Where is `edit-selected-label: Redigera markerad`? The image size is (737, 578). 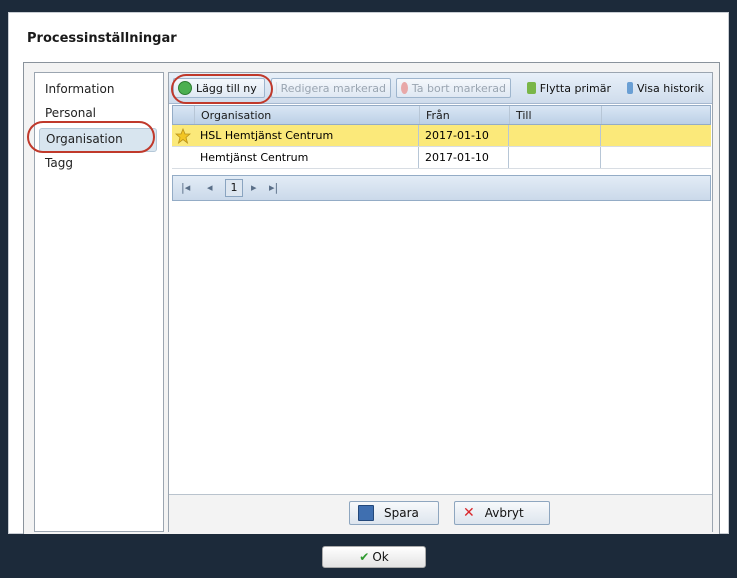
edit-selected-label: Redigera markerad is located at coordinates (333, 88).